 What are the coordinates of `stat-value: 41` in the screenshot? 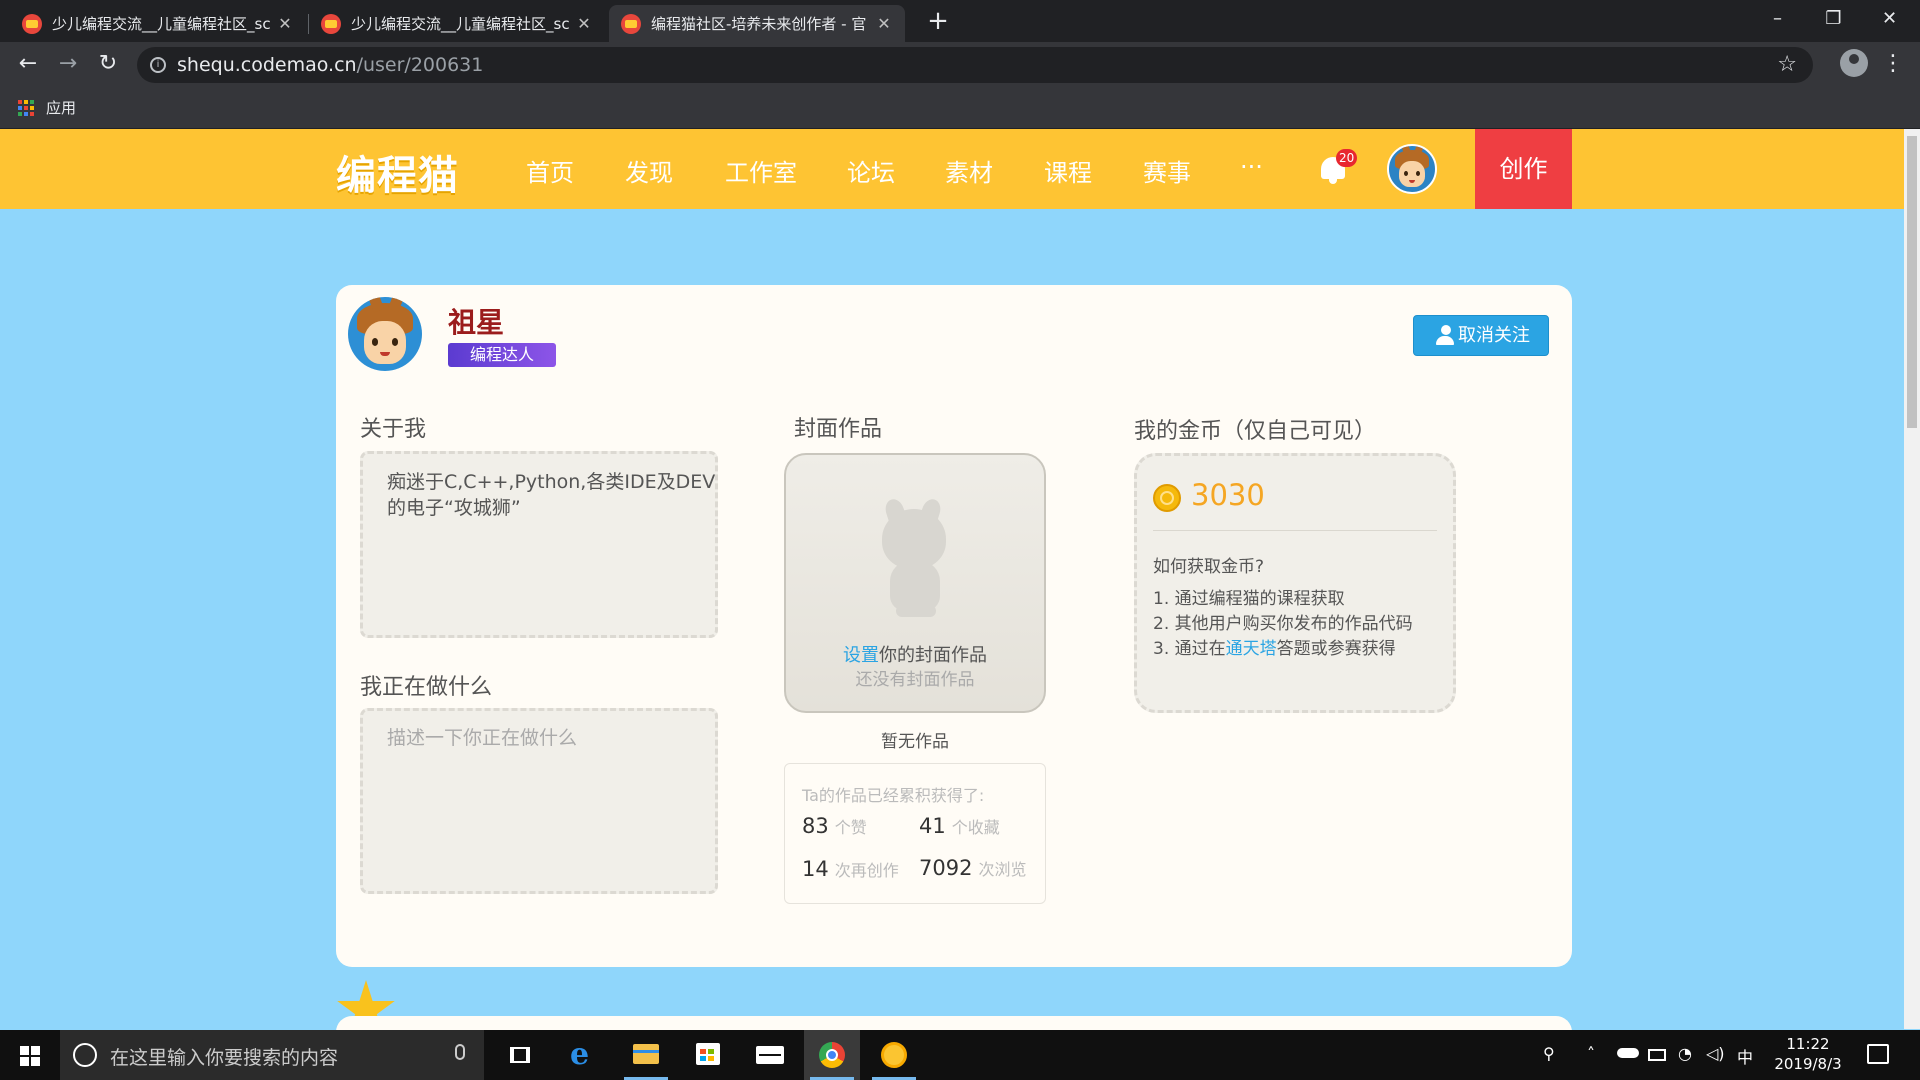 It's located at (932, 826).